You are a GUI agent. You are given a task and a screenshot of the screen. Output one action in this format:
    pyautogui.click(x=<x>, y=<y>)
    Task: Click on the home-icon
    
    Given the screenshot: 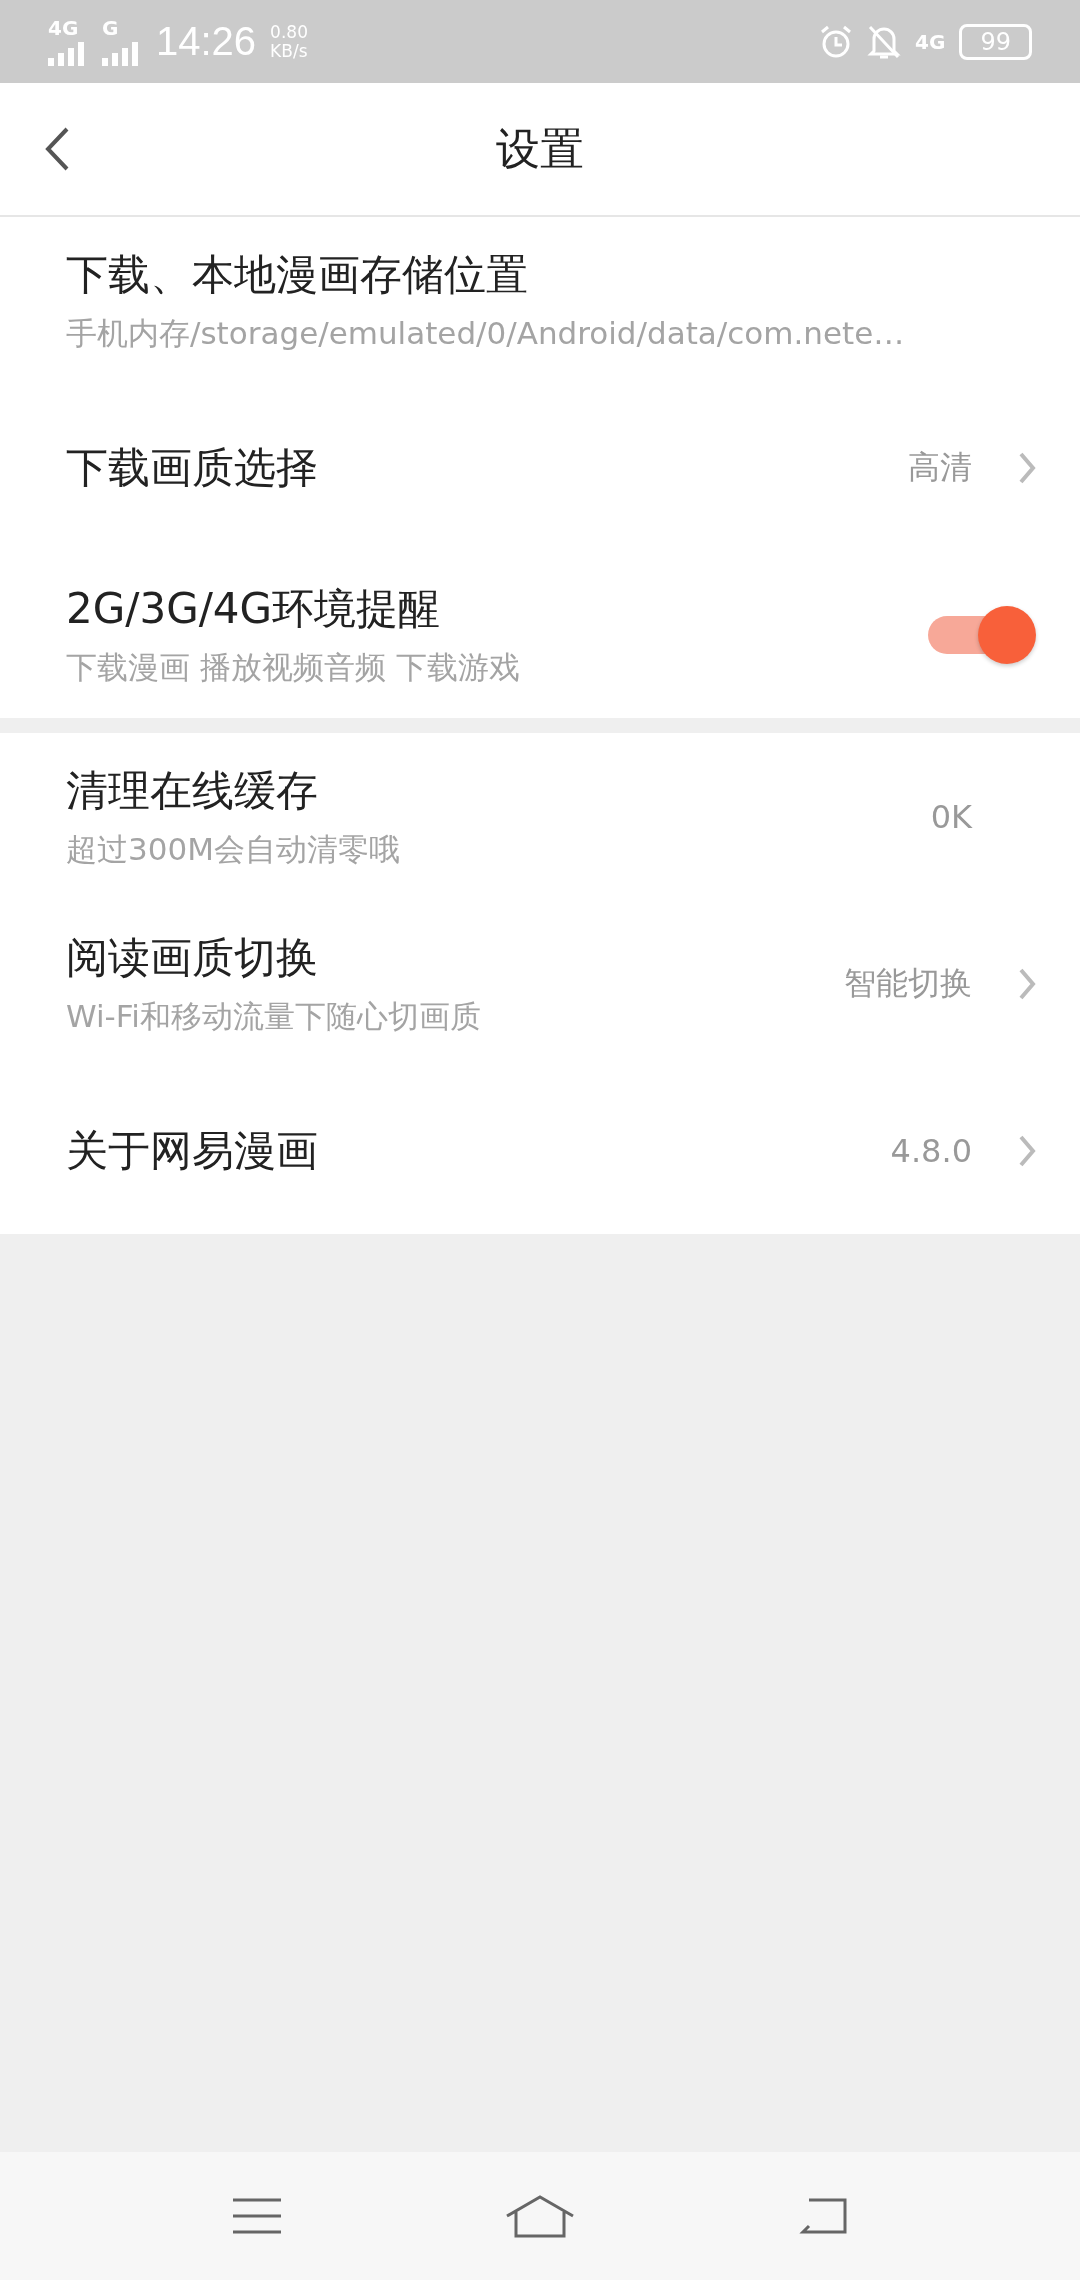 What is the action you would take?
    pyautogui.click(x=540, y=2216)
    